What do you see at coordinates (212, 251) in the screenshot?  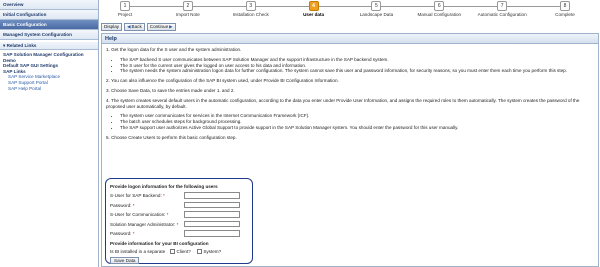 I see `system-checkbox-label: System?` at bounding box center [212, 251].